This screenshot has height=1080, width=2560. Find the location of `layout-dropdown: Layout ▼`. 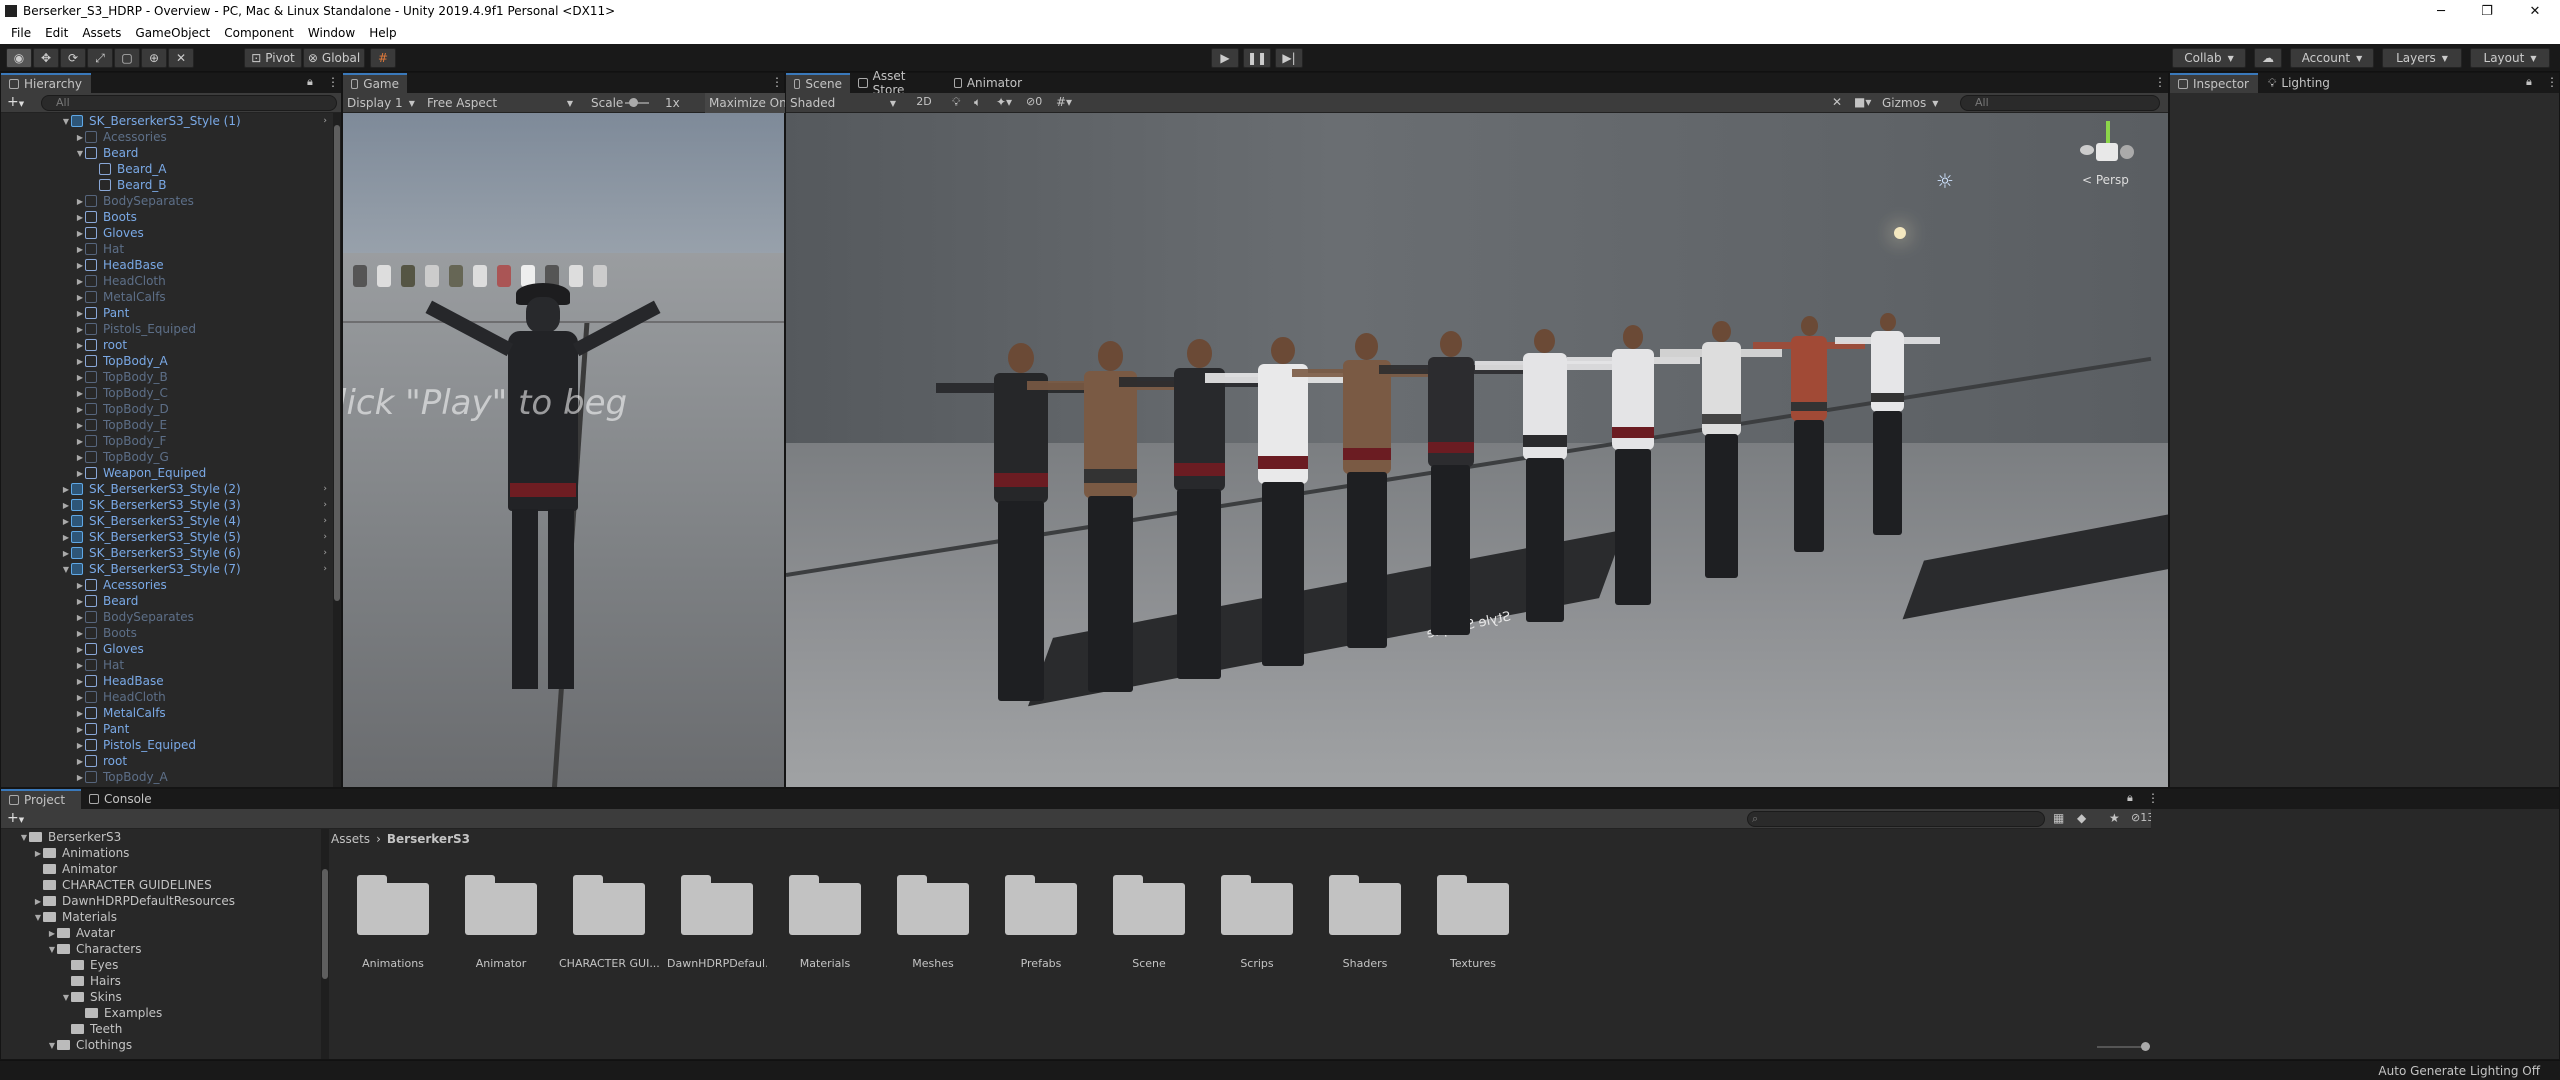

layout-dropdown: Layout ▼ is located at coordinates (2510, 58).